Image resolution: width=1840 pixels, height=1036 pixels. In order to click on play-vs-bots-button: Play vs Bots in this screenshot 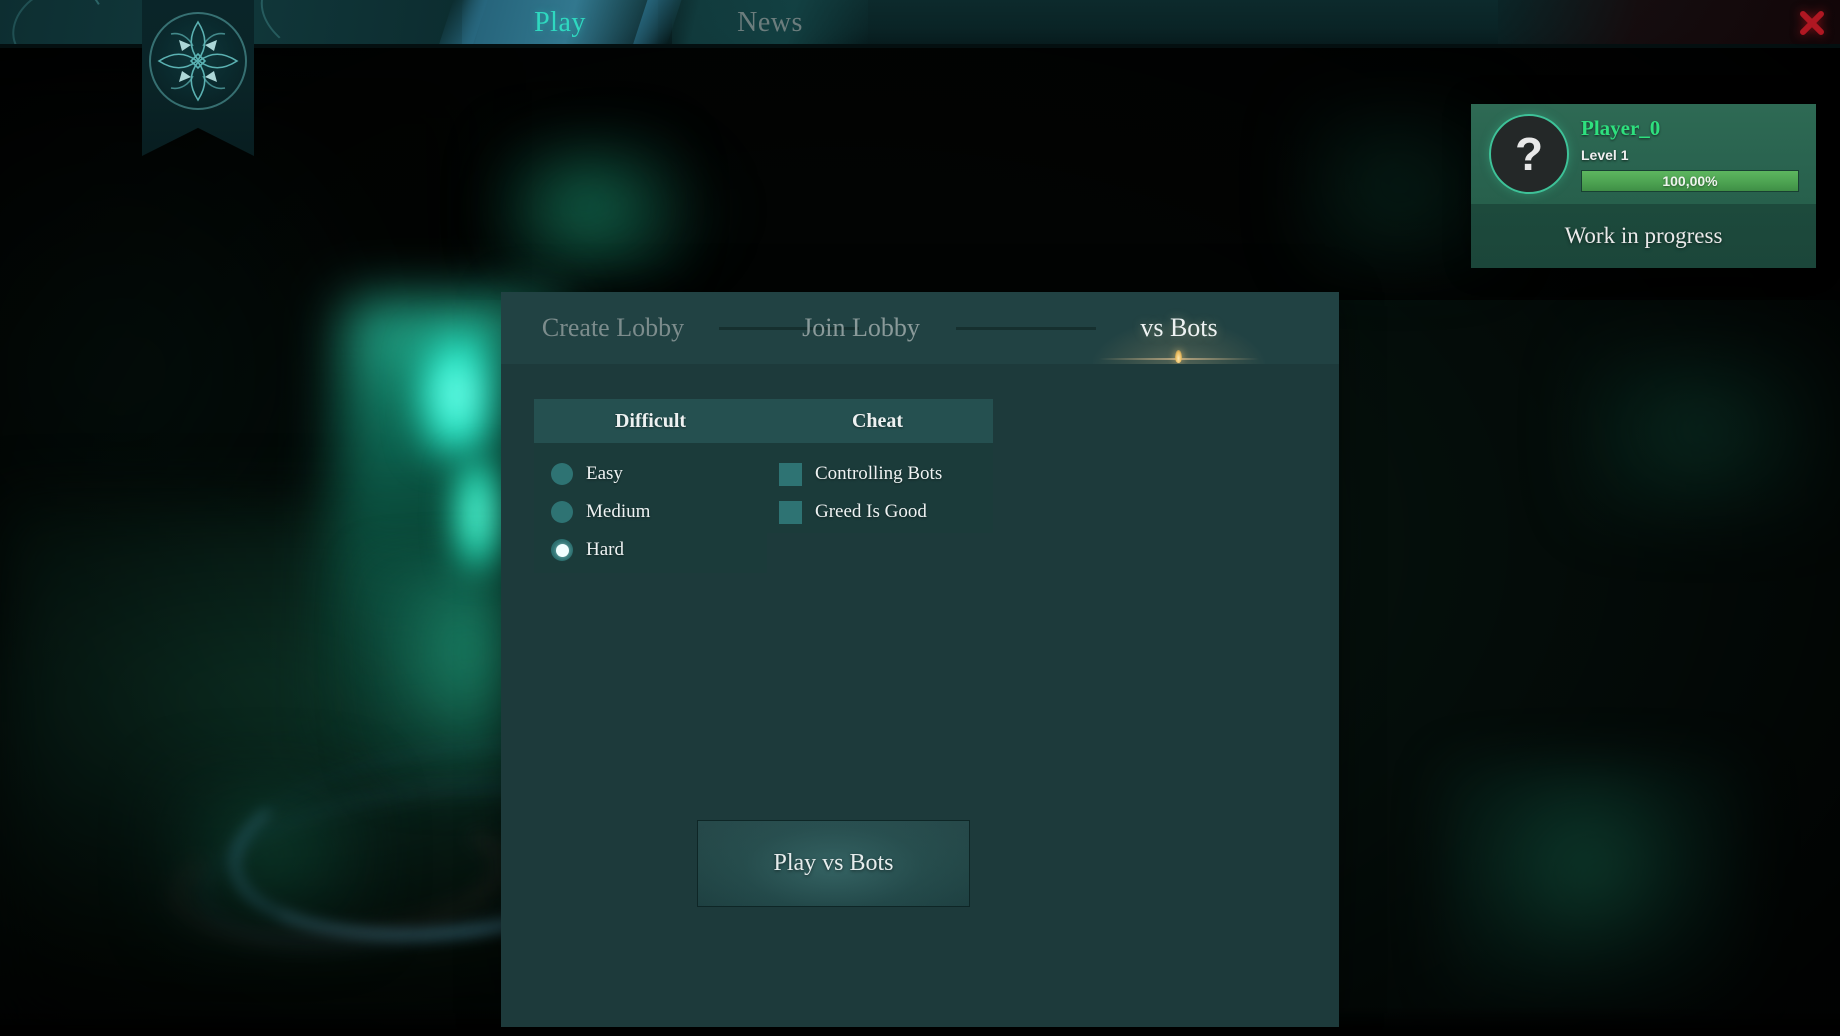, I will do `click(833, 863)`.